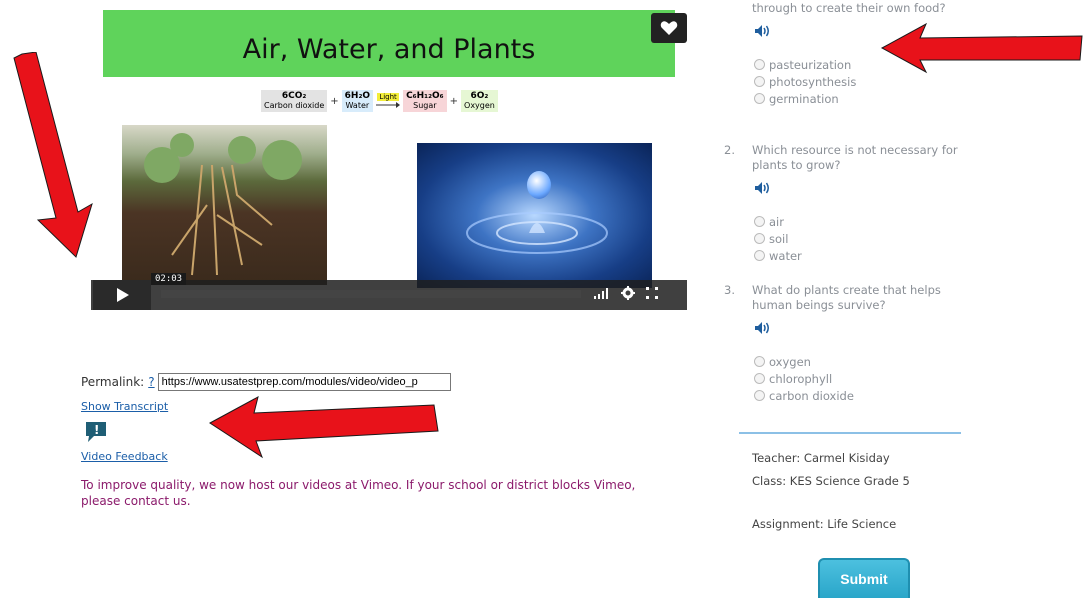  Describe the element at coordinates (304, 382) in the screenshot. I see `permalink-input` at that location.